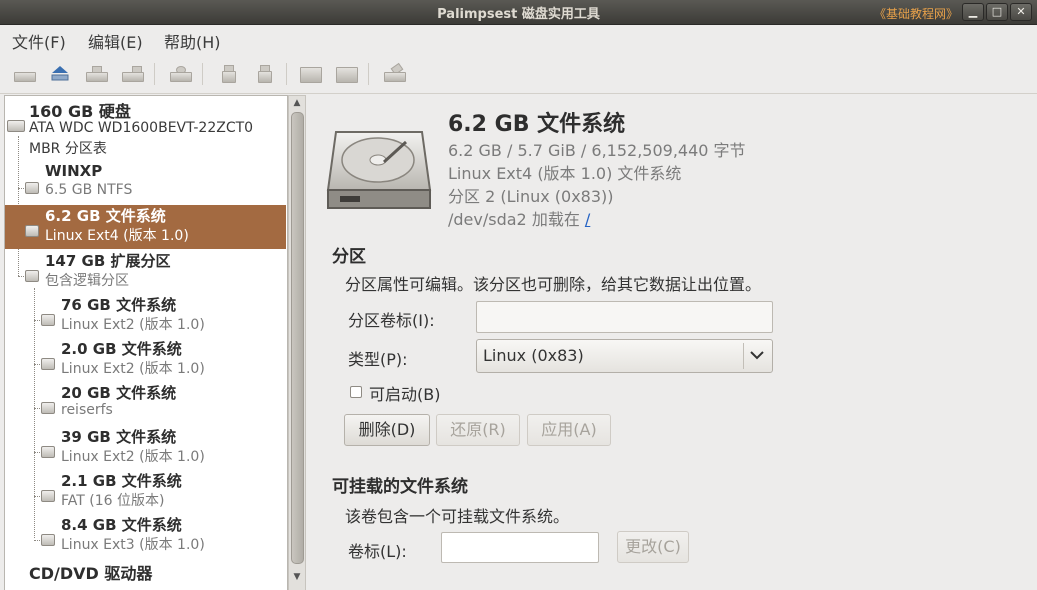 Image resolution: width=1037 pixels, height=590 pixels. Describe the element at coordinates (133, 545) in the screenshot. I see `tree-item-subtitle: Linux Ext3 (版本 1.0)` at that location.